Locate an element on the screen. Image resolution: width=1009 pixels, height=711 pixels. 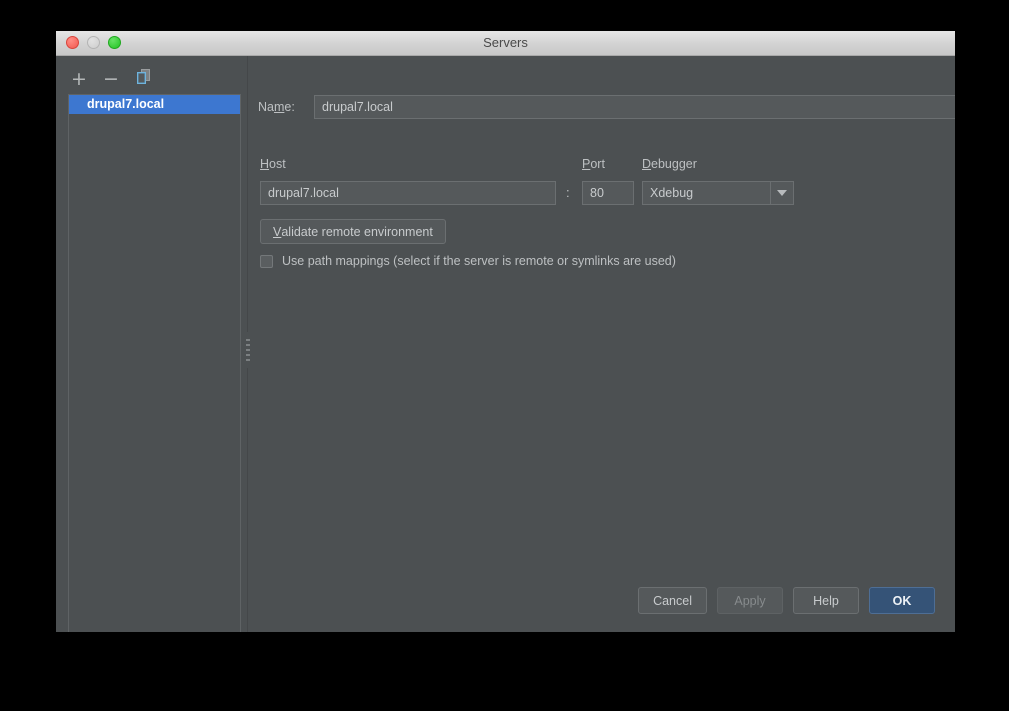
title-bar: Servers is located at coordinates (505, 43).